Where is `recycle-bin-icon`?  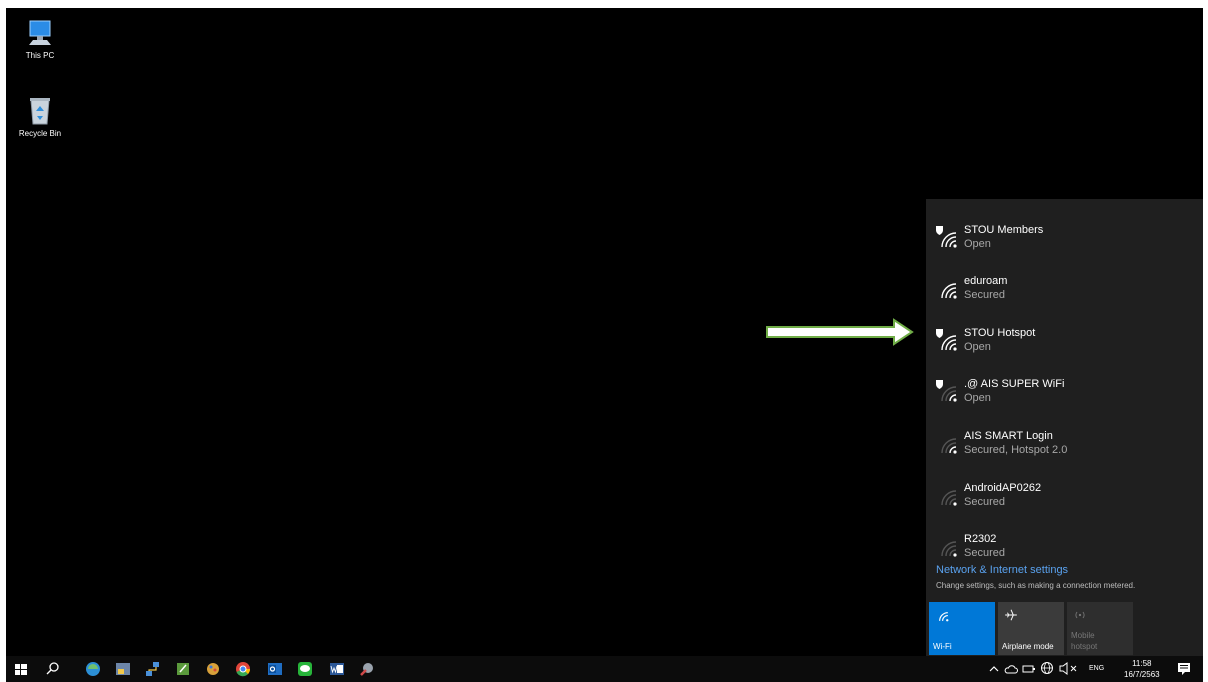 recycle-bin-icon is located at coordinates (40, 111).